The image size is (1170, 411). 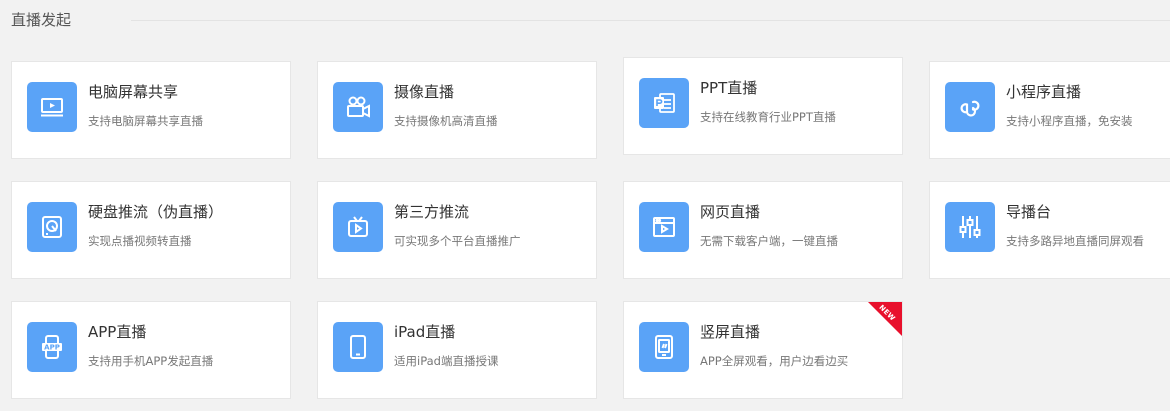 What do you see at coordinates (151, 230) in the screenshot?
I see `card-hard-disk: 硬盘推流（伪直播） 实现点播视频转直播` at bounding box center [151, 230].